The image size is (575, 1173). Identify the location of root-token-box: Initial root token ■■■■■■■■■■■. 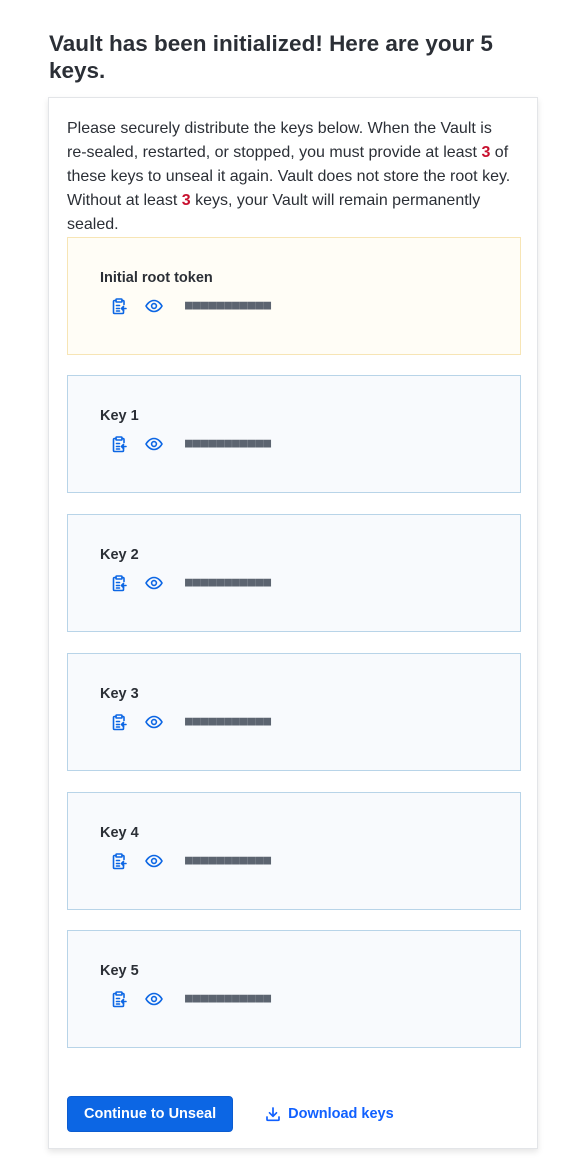
(294, 296).